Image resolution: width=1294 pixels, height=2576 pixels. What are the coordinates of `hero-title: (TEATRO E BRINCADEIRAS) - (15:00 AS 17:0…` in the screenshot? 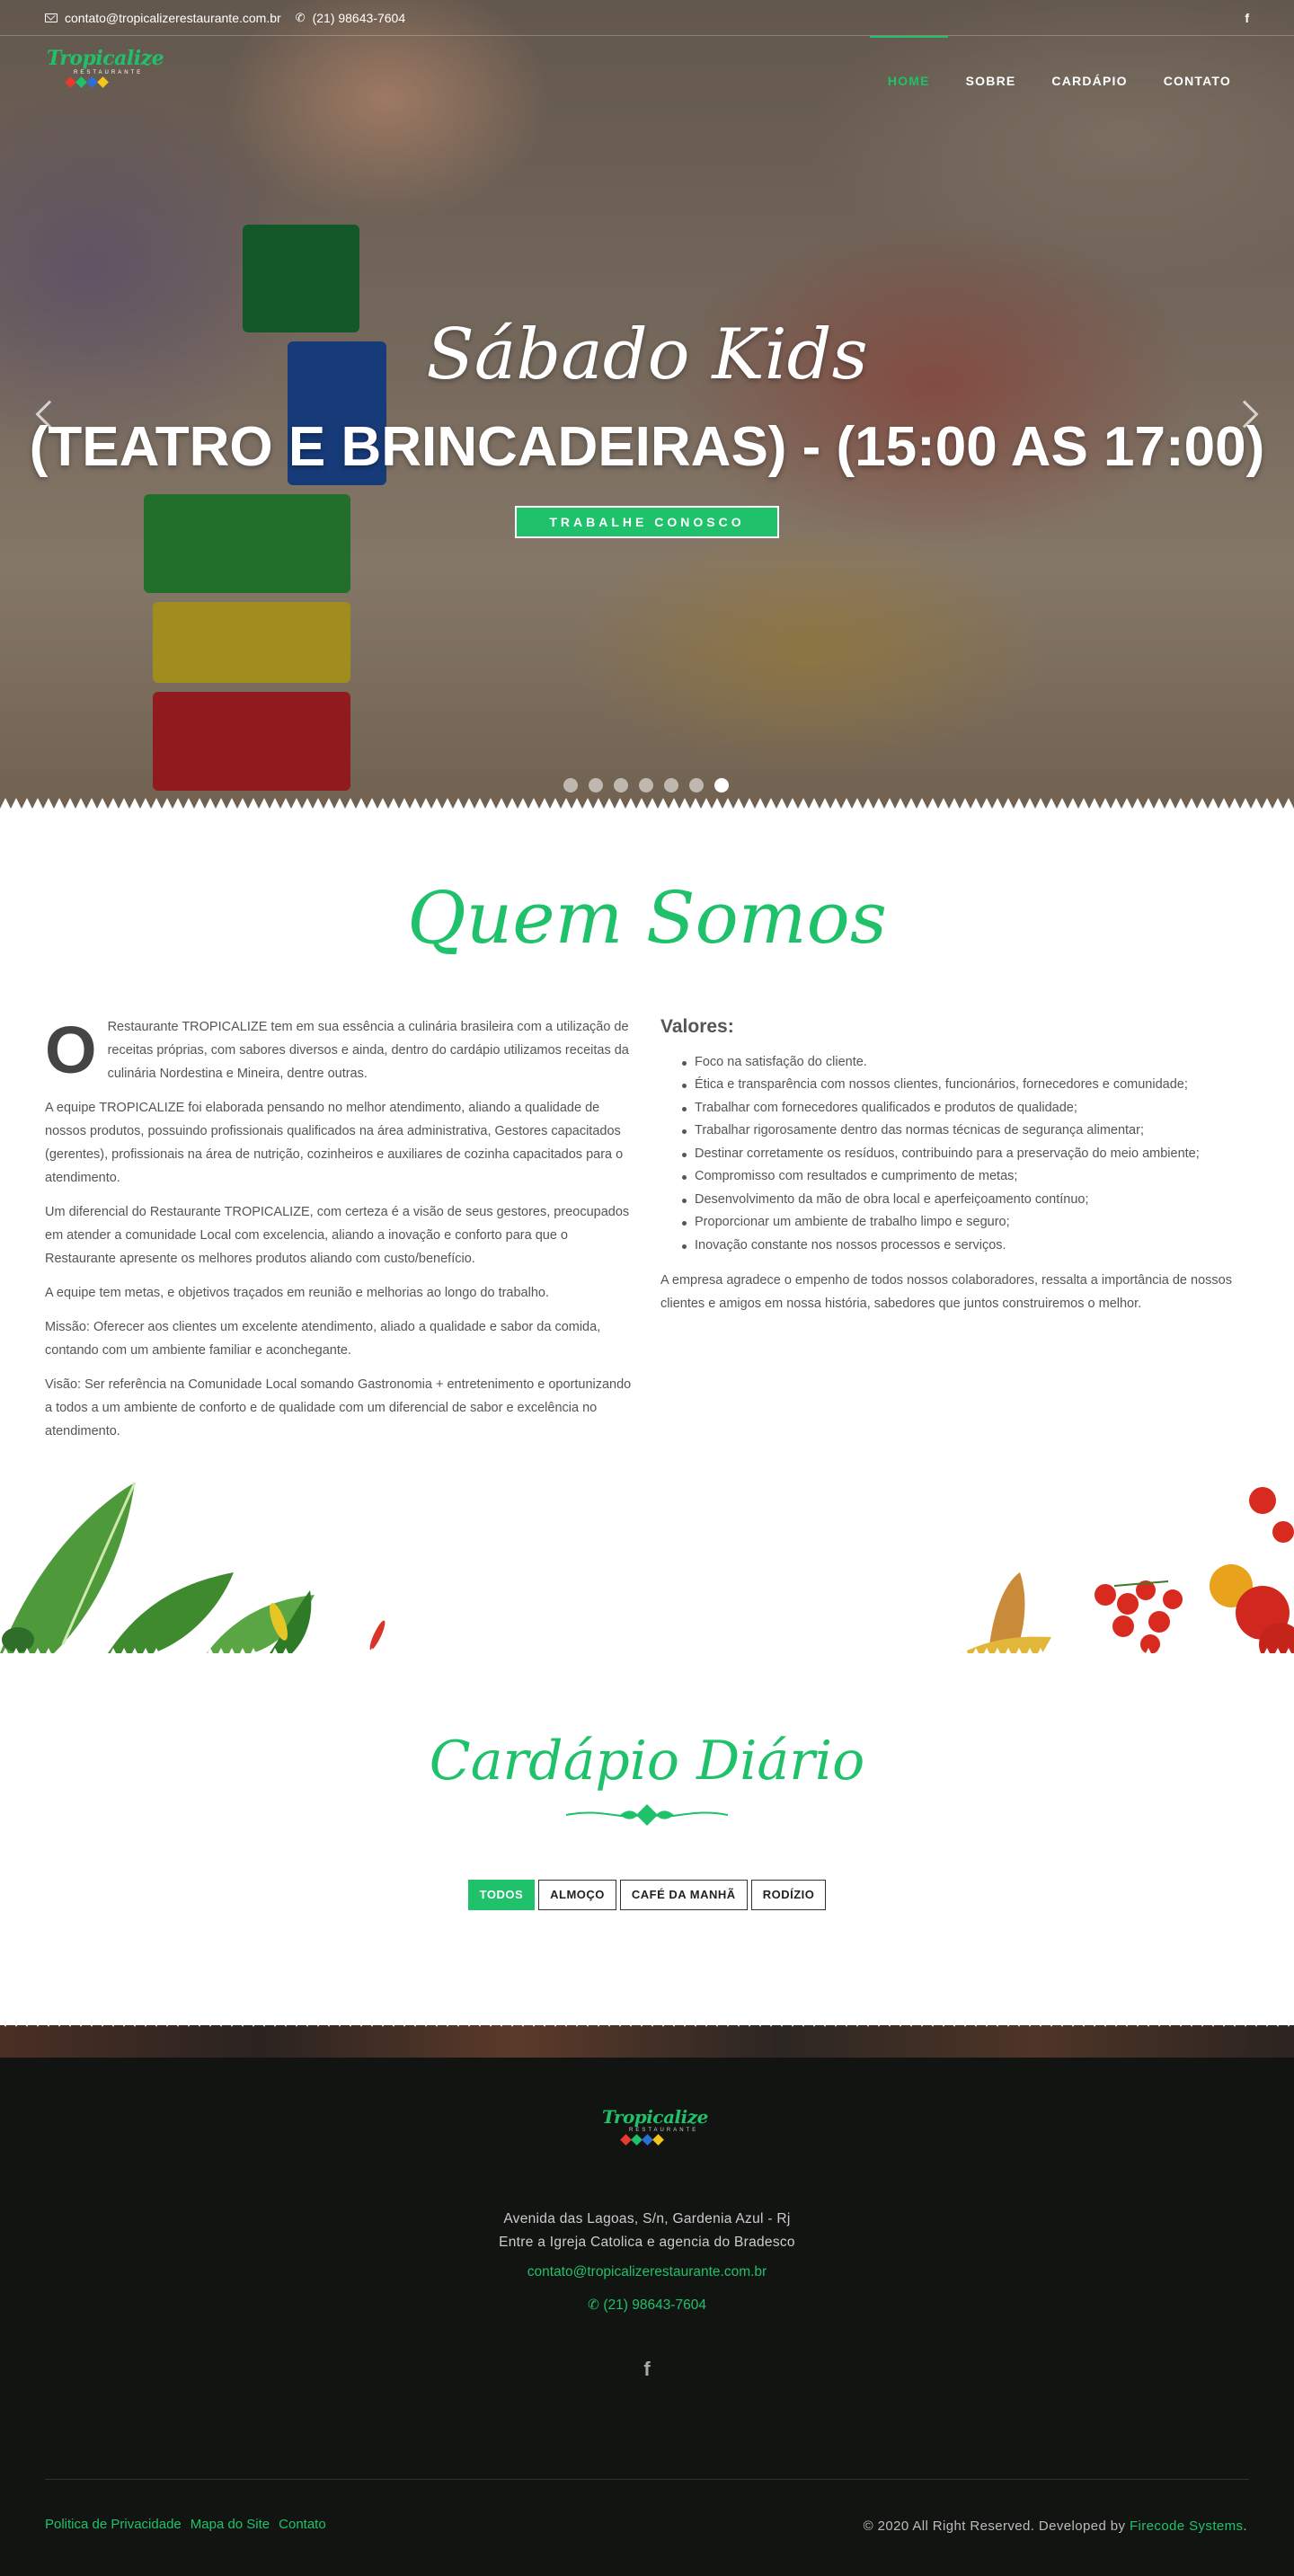 It's located at (647, 447).